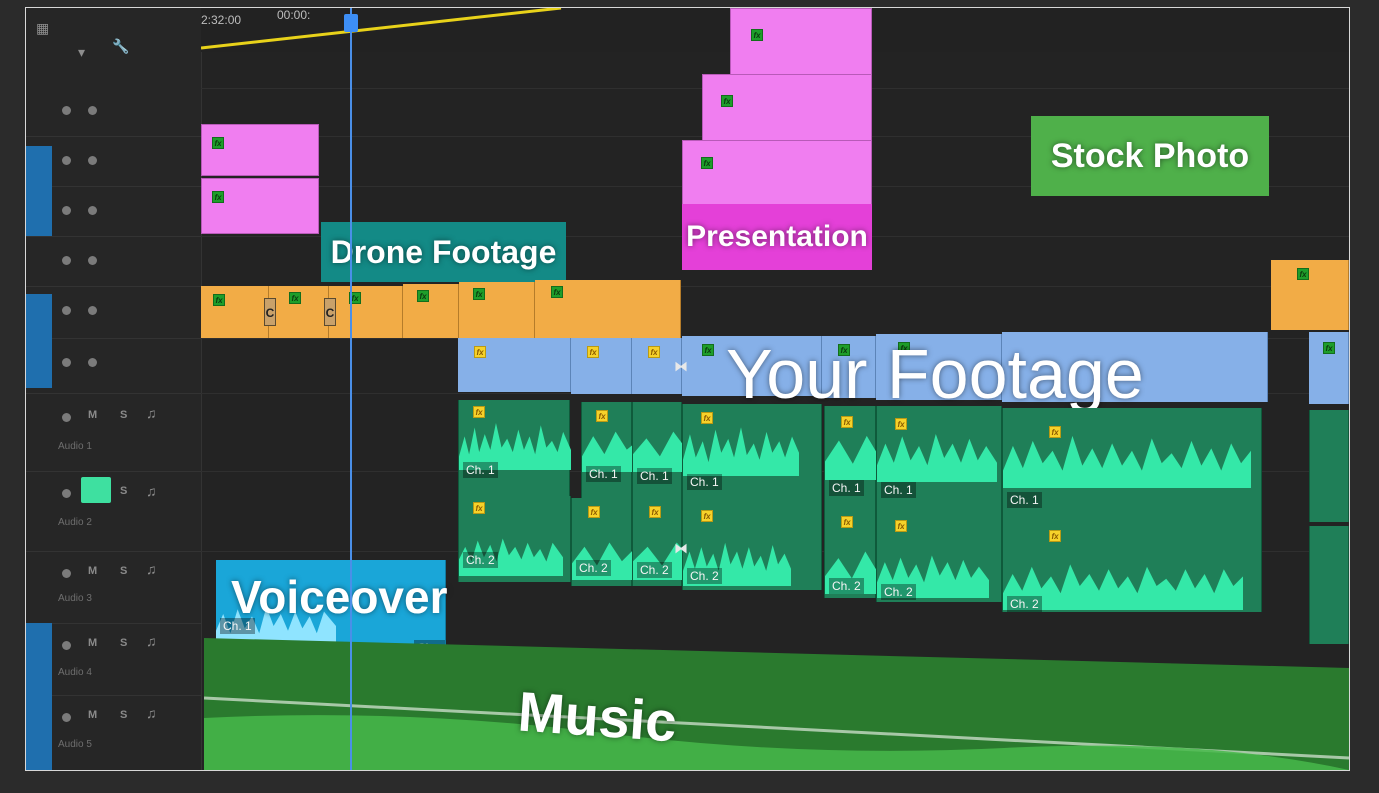  What do you see at coordinates (688, 450) in the screenshot?
I see `audio-clip: Ch. 1` at bounding box center [688, 450].